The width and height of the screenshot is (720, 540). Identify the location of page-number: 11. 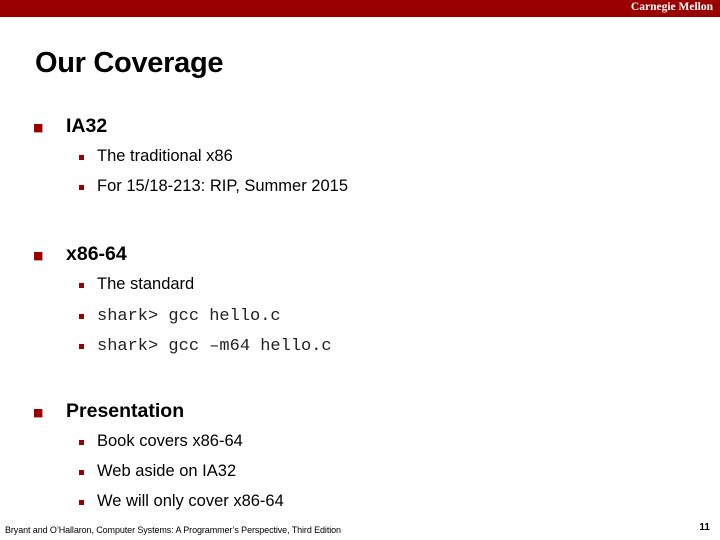
(704, 527).